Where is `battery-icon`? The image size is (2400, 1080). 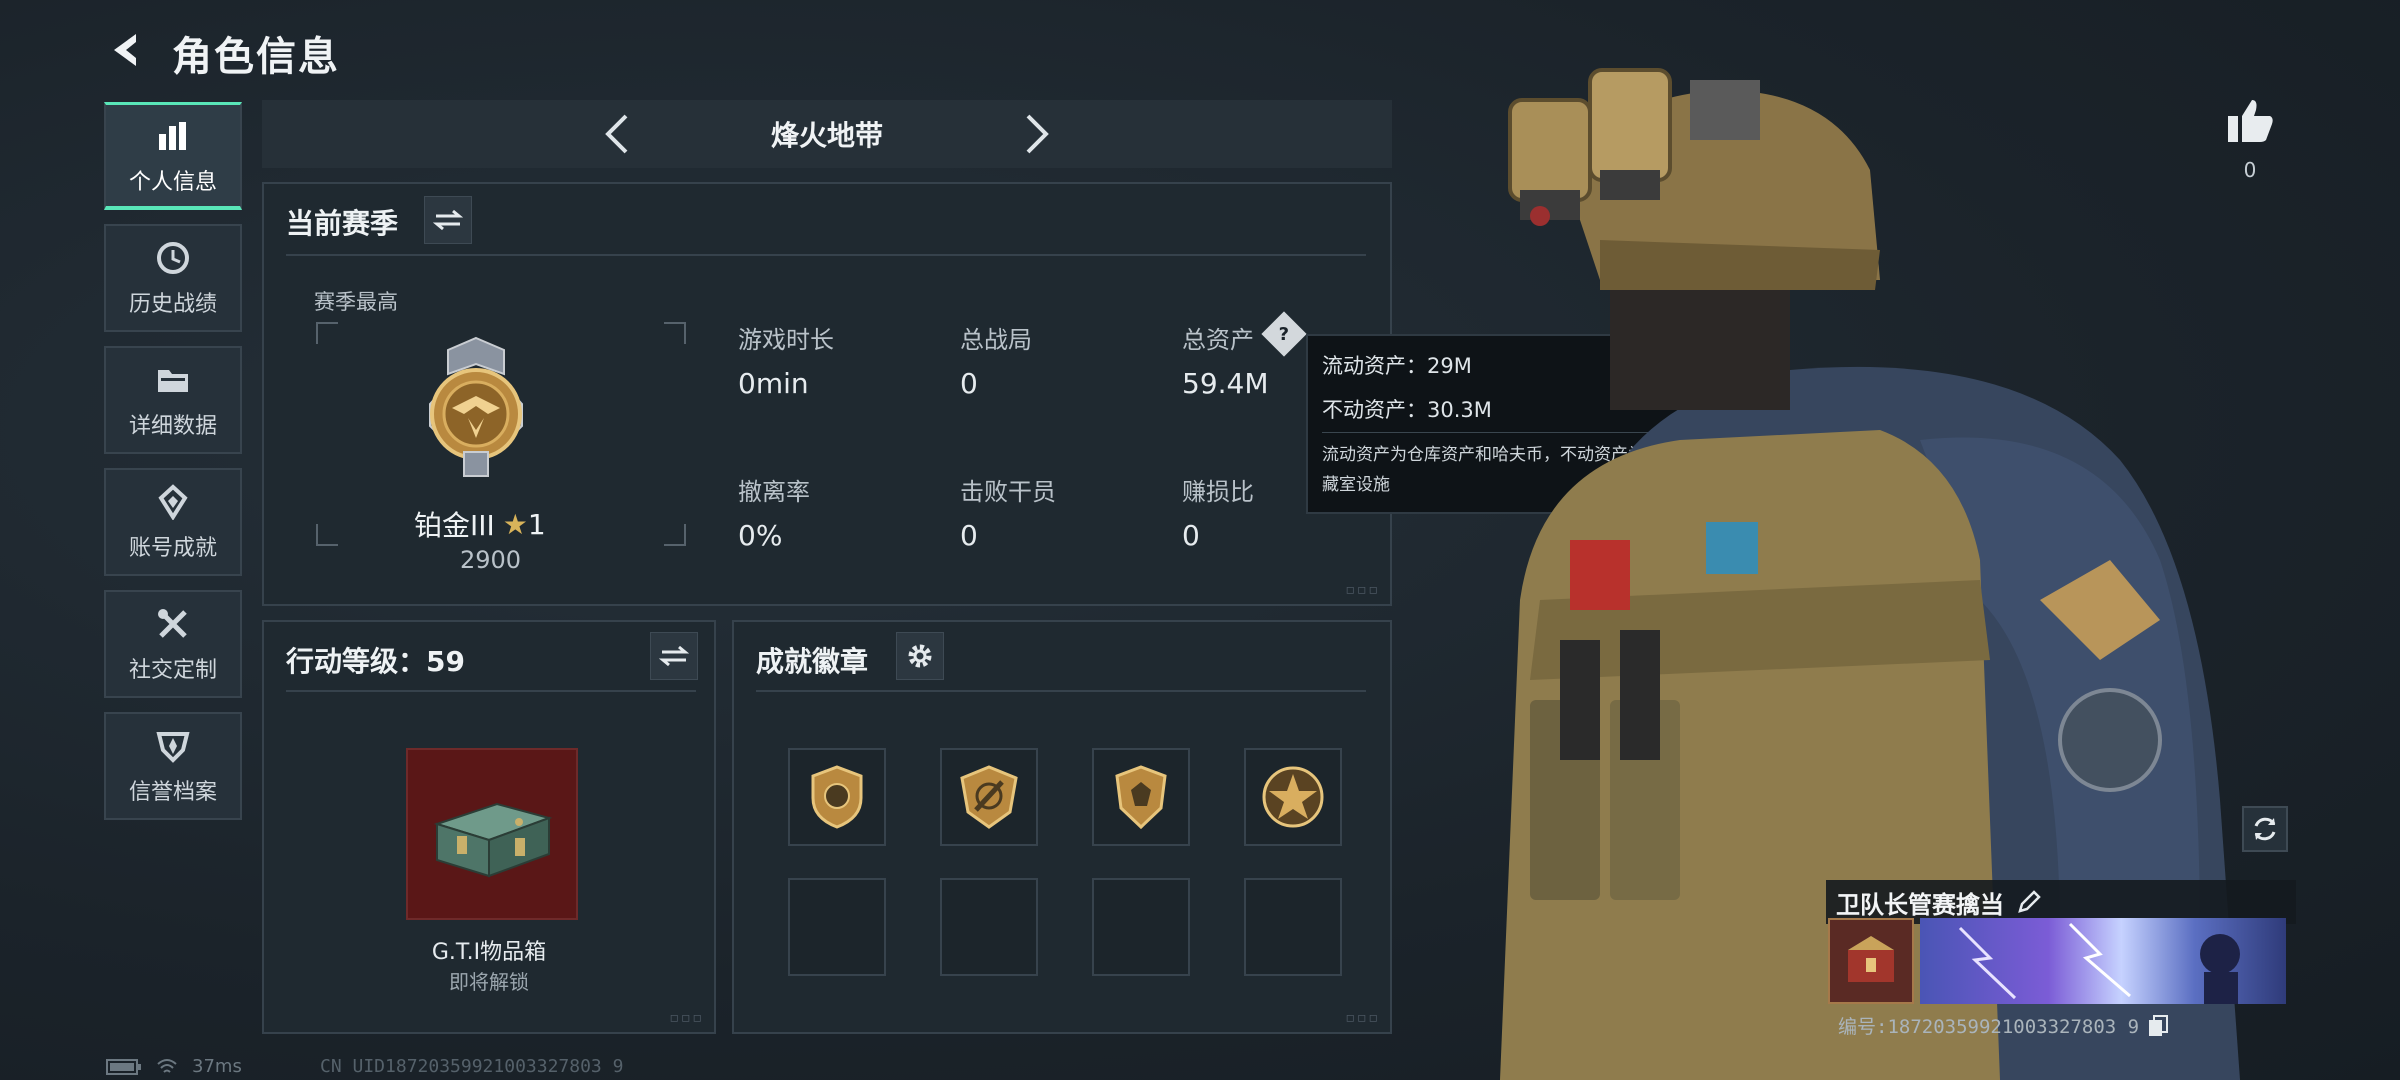
battery-icon is located at coordinates (123, 1066).